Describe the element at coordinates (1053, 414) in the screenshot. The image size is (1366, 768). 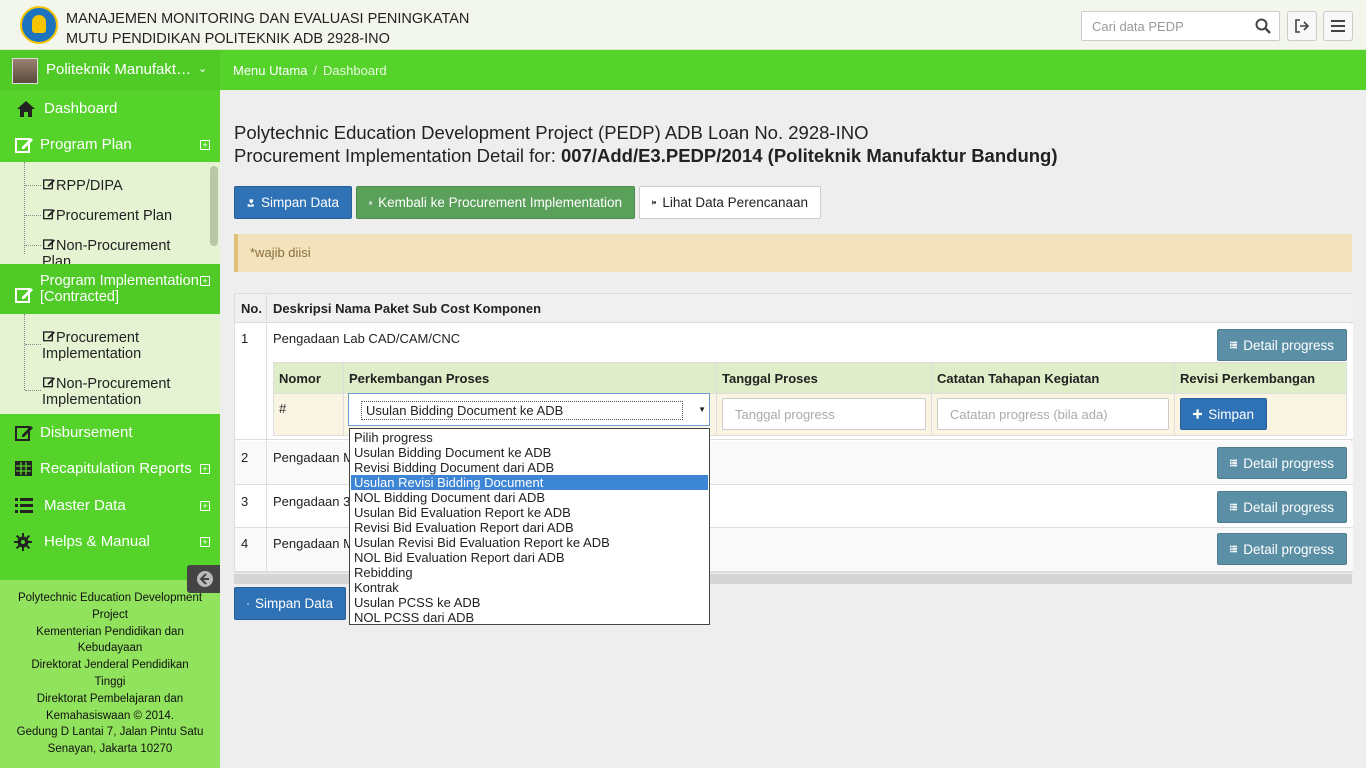
I see `progress-note-input: Catatan progress (bila ada)` at that location.